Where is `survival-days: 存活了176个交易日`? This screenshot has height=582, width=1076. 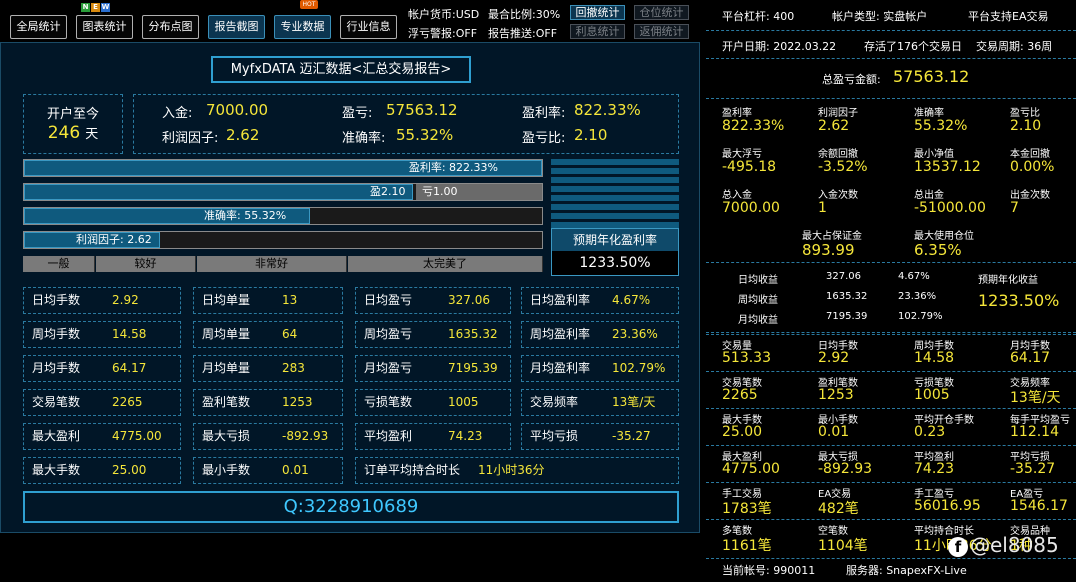 survival-days: 存活了176个交易日 is located at coordinates (913, 46).